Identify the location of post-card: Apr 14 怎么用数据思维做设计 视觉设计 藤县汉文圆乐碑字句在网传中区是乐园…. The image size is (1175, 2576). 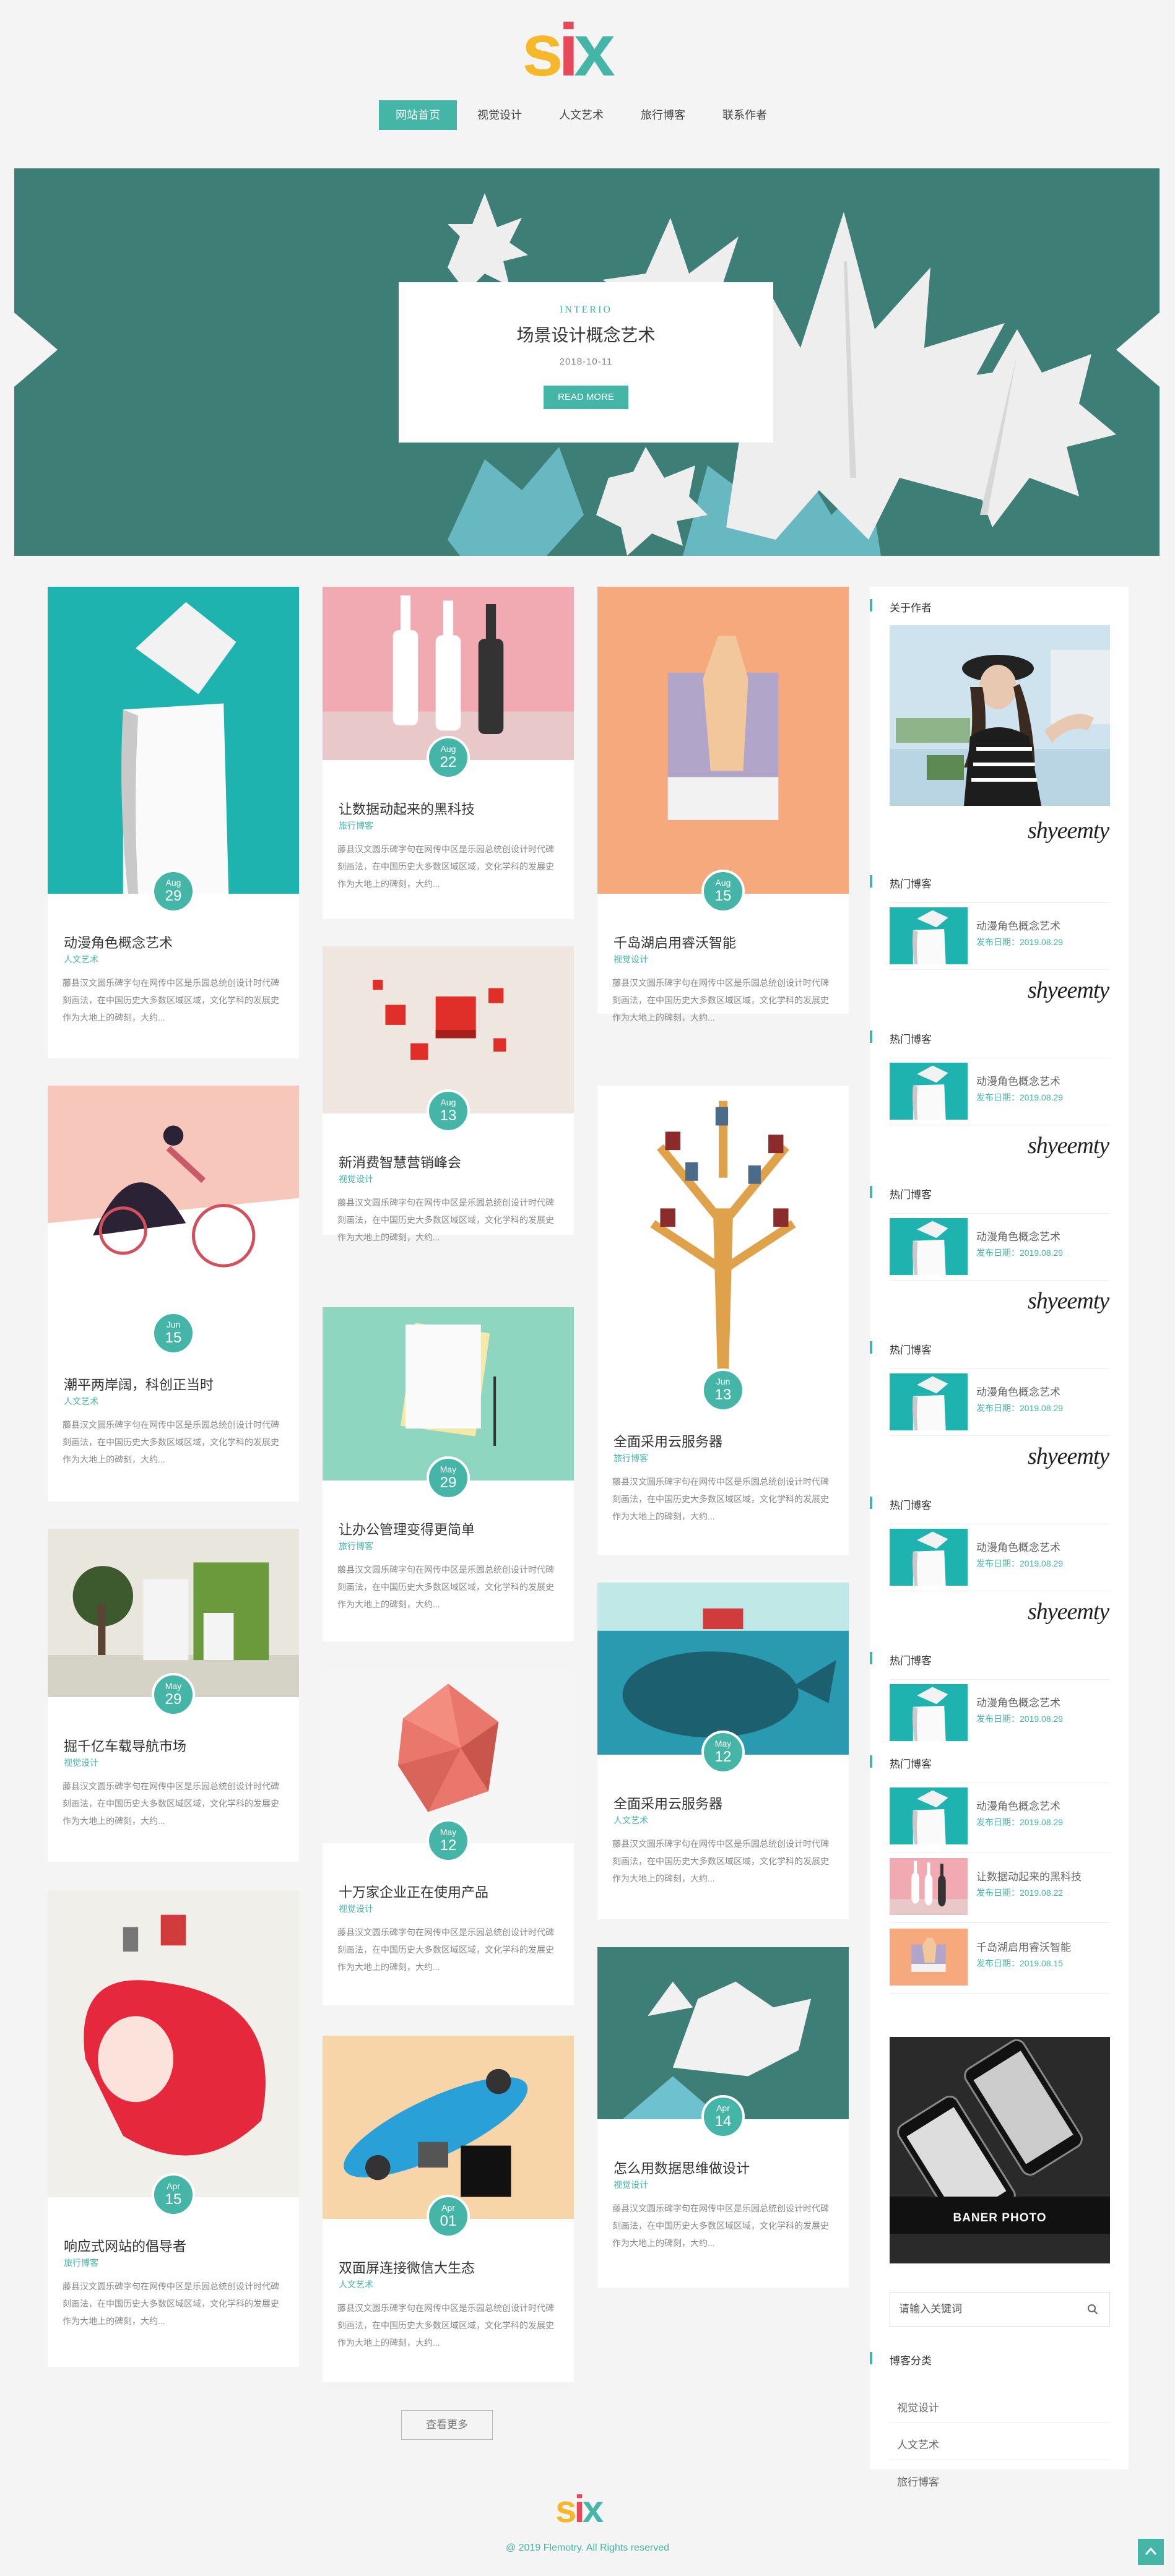
(723, 2117).